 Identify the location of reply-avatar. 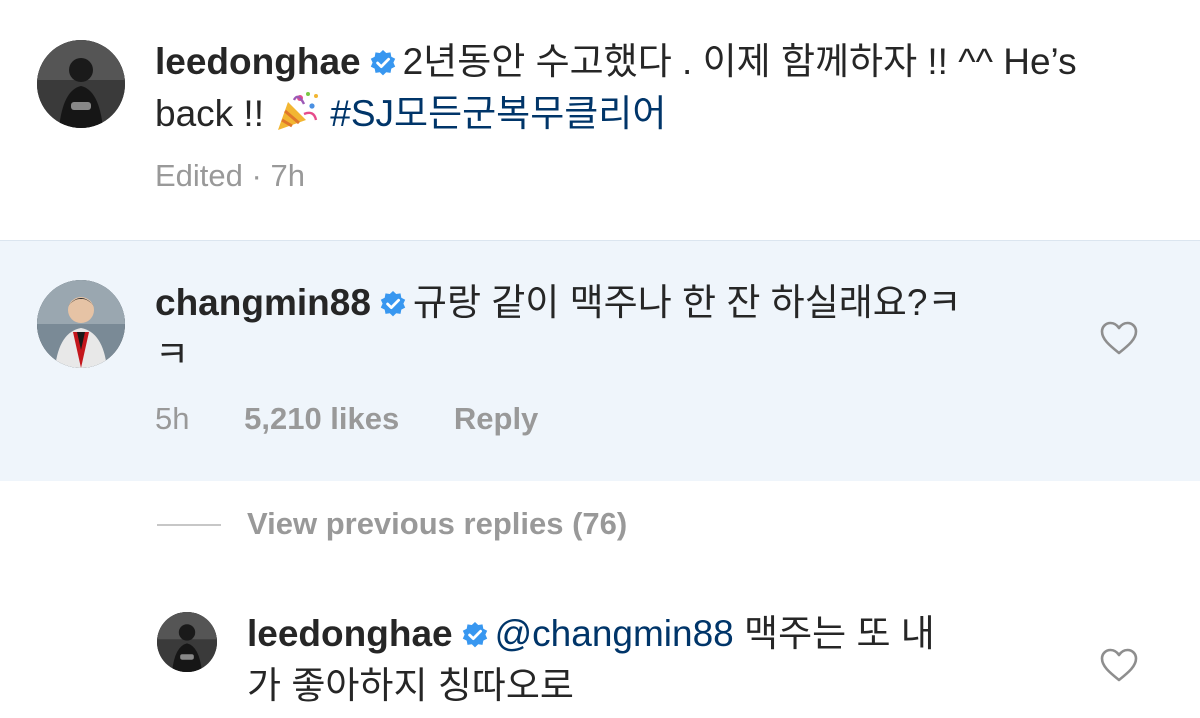
(187, 642).